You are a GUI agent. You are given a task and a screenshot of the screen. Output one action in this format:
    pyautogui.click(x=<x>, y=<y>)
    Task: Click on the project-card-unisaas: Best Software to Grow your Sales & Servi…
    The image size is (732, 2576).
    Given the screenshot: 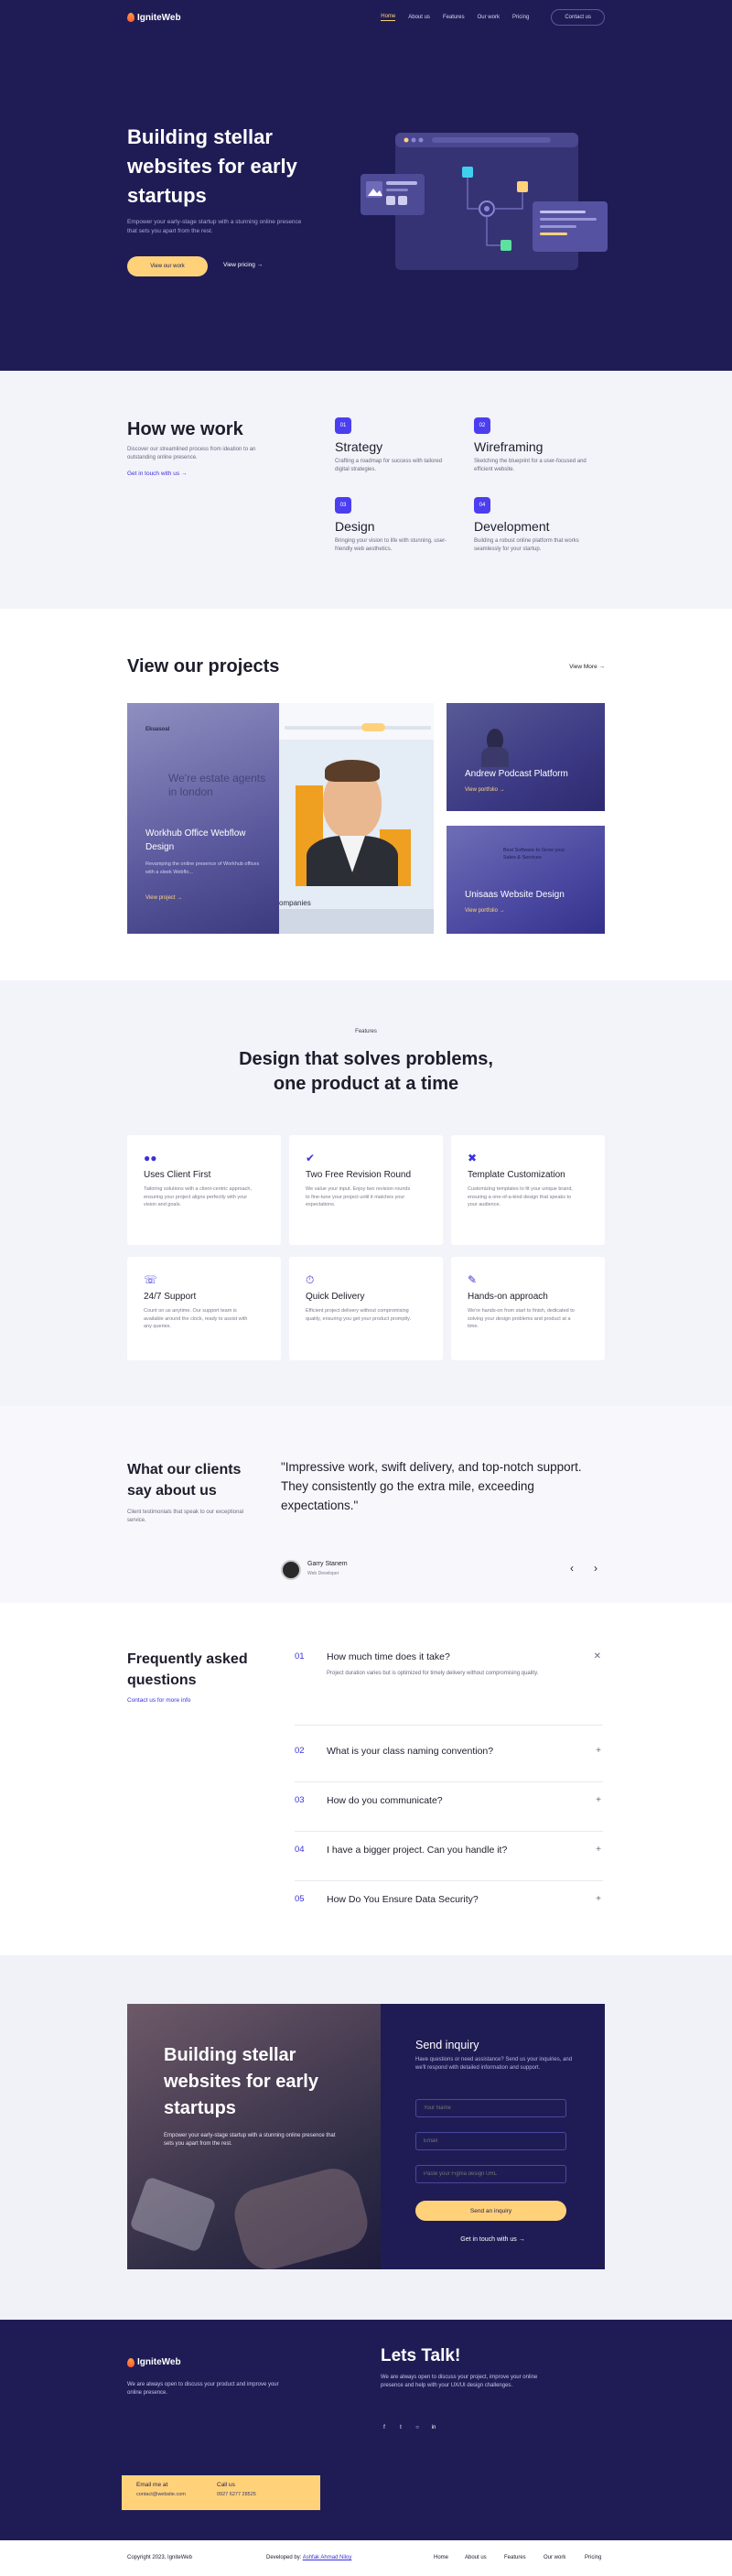 What is the action you would take?
    pyautogui.click(x=526, y=880)
    